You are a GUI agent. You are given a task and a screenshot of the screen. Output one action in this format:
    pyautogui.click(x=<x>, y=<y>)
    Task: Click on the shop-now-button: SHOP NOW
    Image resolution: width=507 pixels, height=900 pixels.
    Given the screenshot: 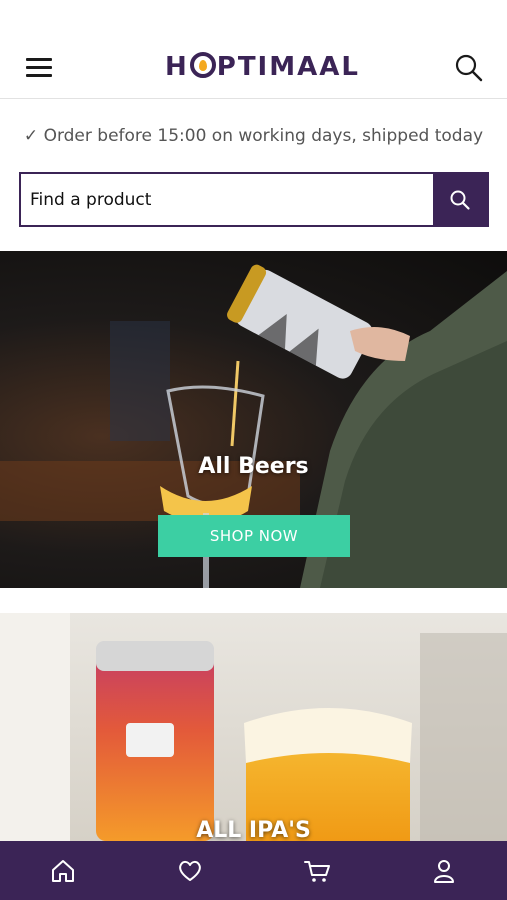 What is the action you would take?
    pyautogui.click(x=254, y=536)
    